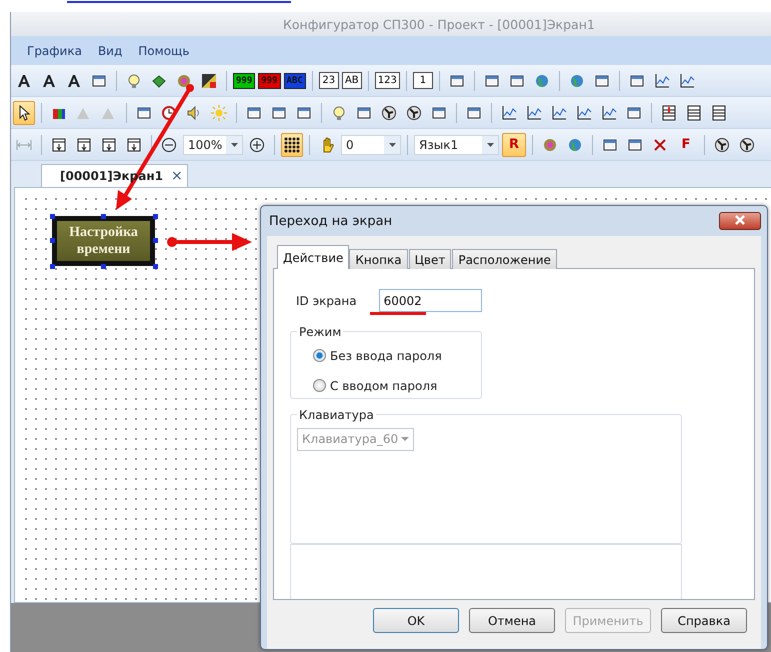 The height and width of the screenshot is (652, 771). I want to click on dialog-title: Переход на экран, so click(330, 221).